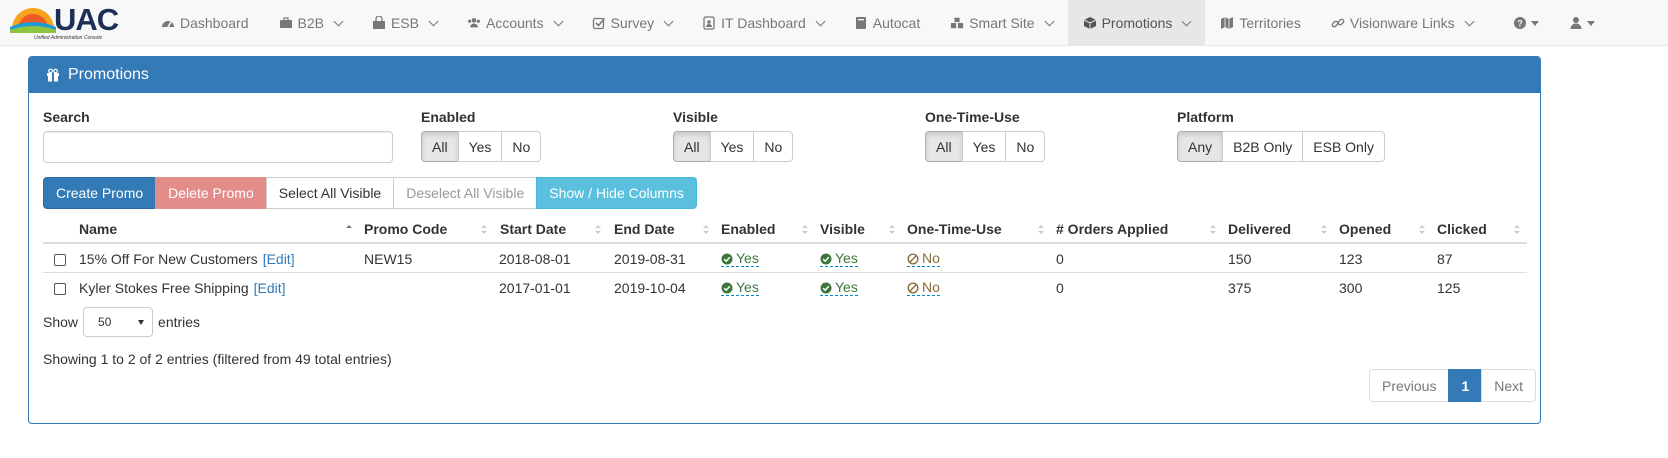  I want to click on page-length-select: 50, so click(118, 322).